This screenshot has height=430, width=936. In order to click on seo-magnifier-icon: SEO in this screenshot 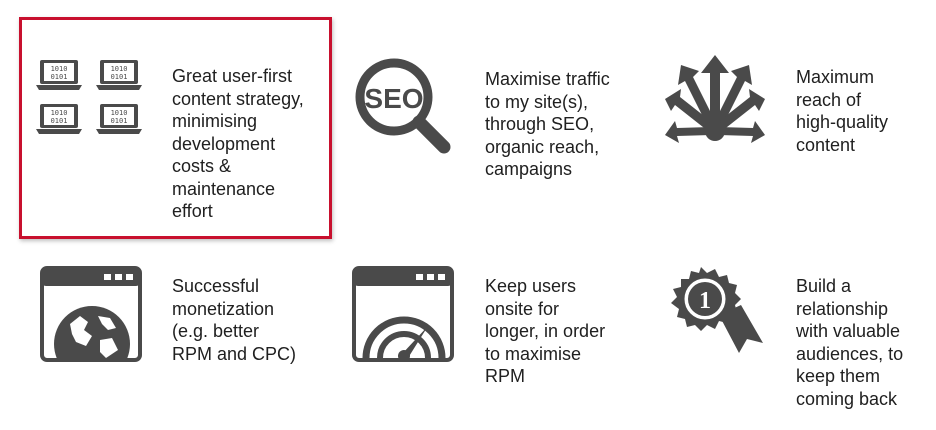, I will do `click(403, 106)`.